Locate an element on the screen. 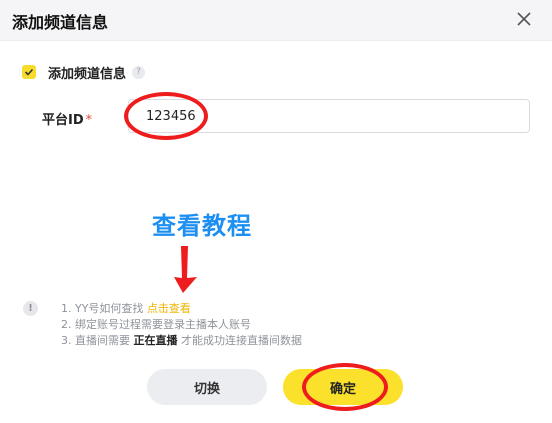  check-icon is located at coordinates (29, 72).